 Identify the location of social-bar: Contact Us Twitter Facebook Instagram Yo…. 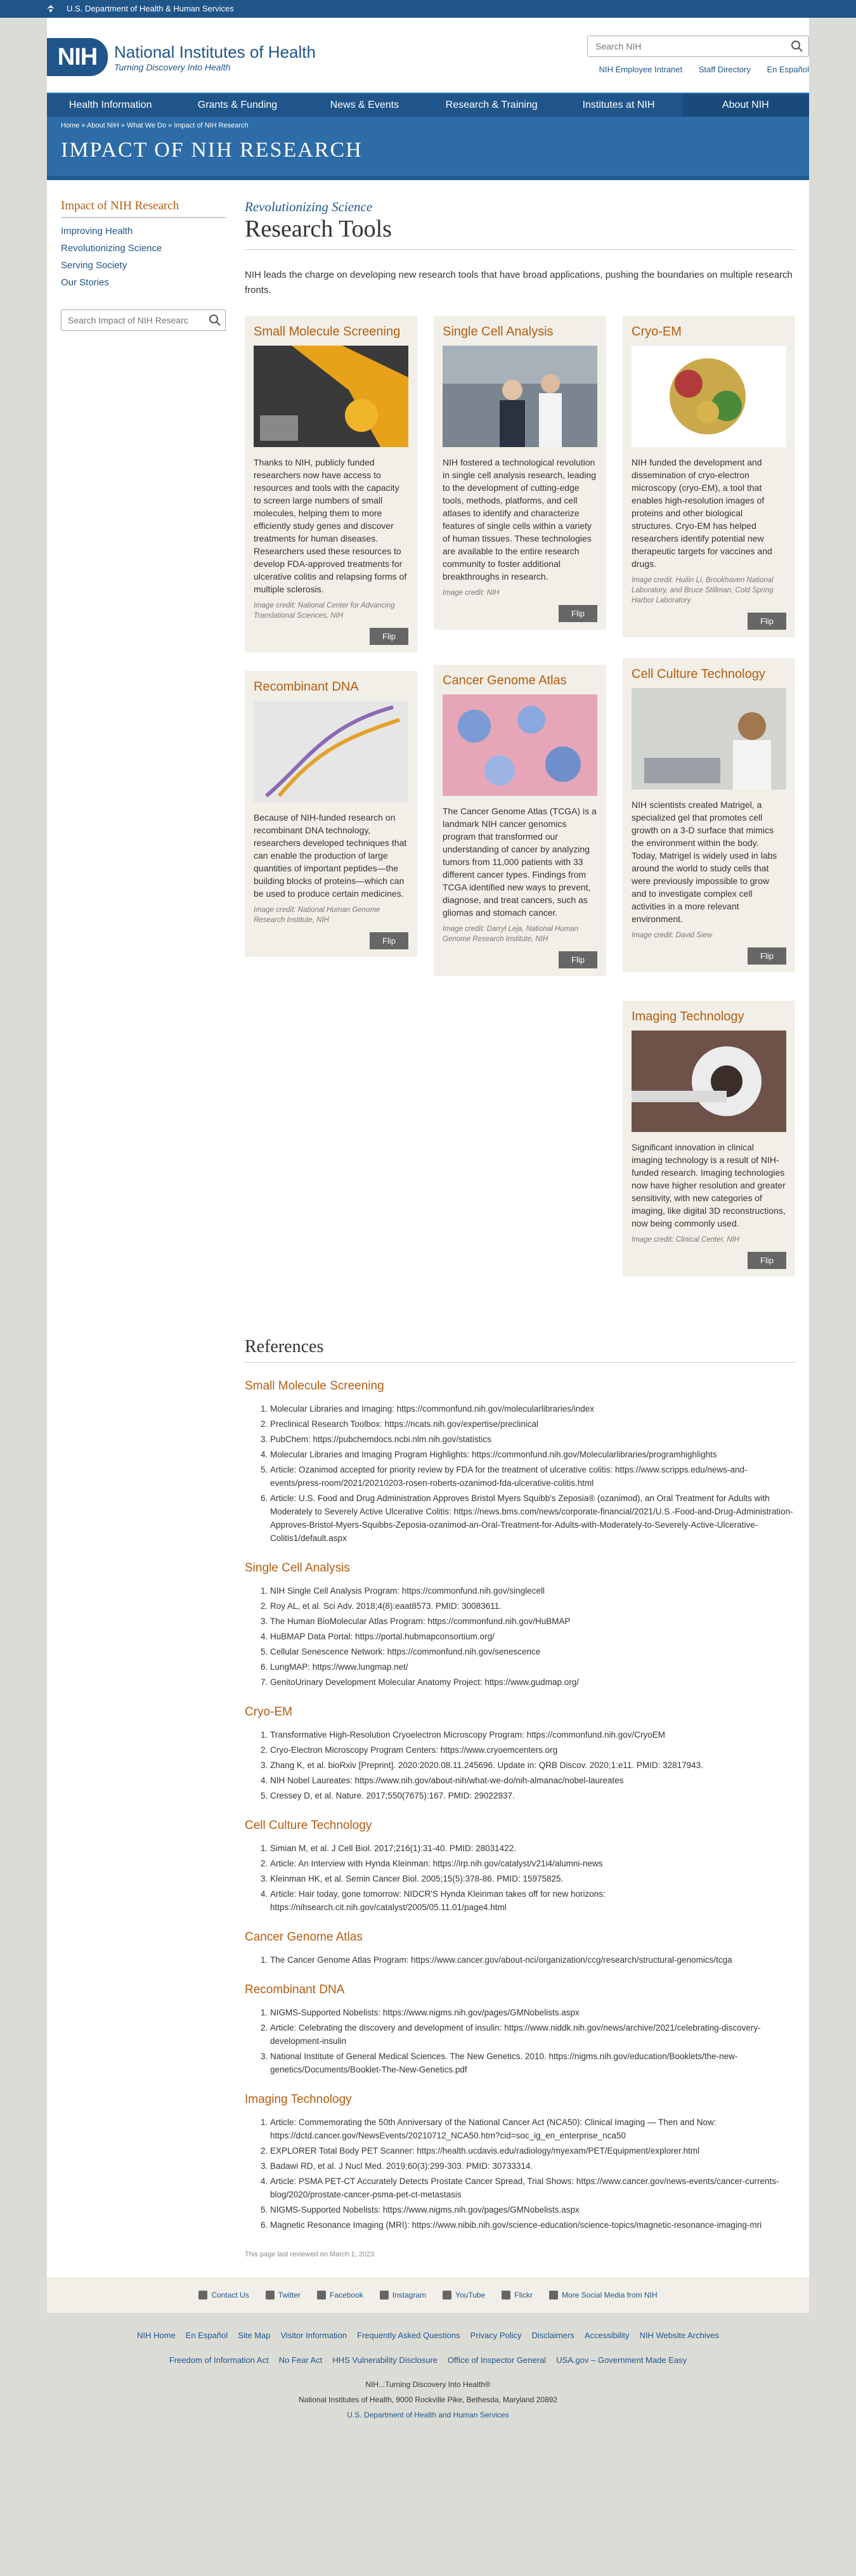
(428, 2295).